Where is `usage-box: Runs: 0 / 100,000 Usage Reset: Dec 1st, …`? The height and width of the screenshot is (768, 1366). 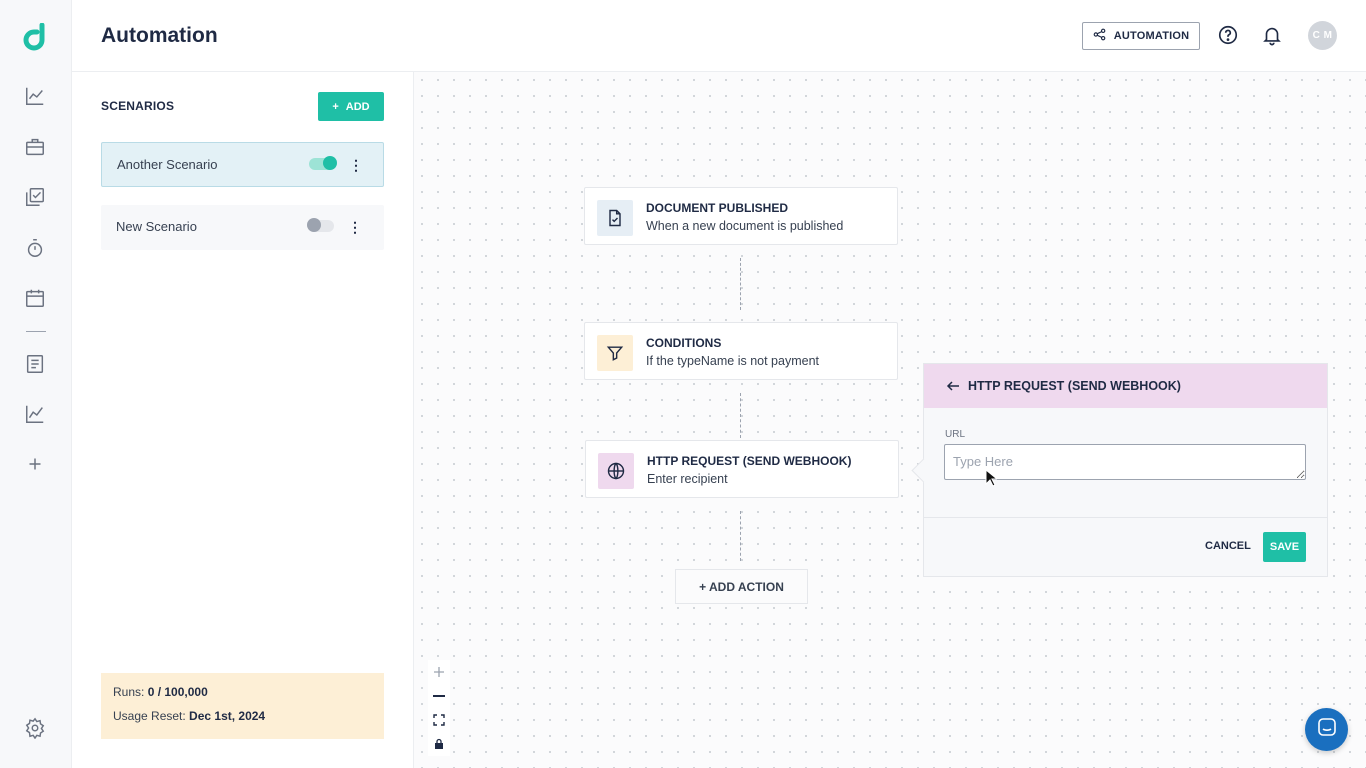
usage-box: Runs: 0 / 100,000 Usage Reset: Dec 1st, … is located at coordinates (242, 706).